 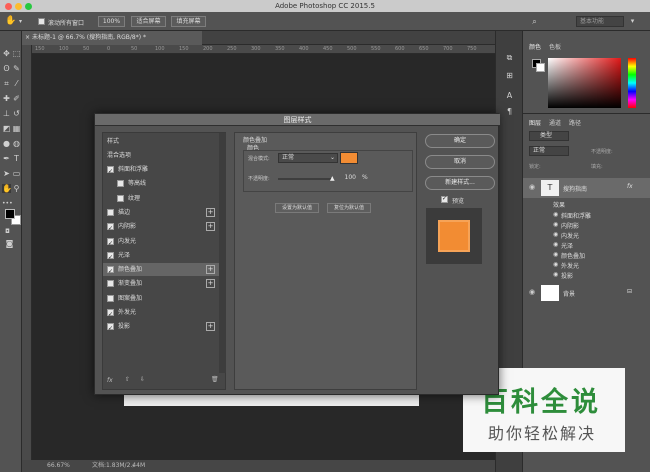 I want to click on status-arrow-icon: ›, so click(x=133, y=466).